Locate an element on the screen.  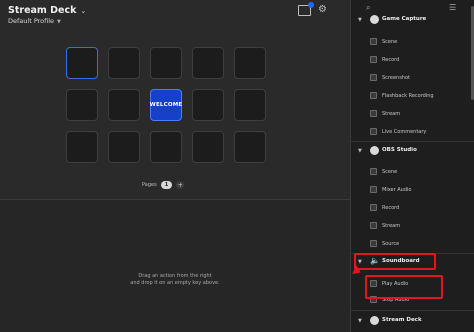
pages-control: Pages 1 + is located at coordinates (163, 185).